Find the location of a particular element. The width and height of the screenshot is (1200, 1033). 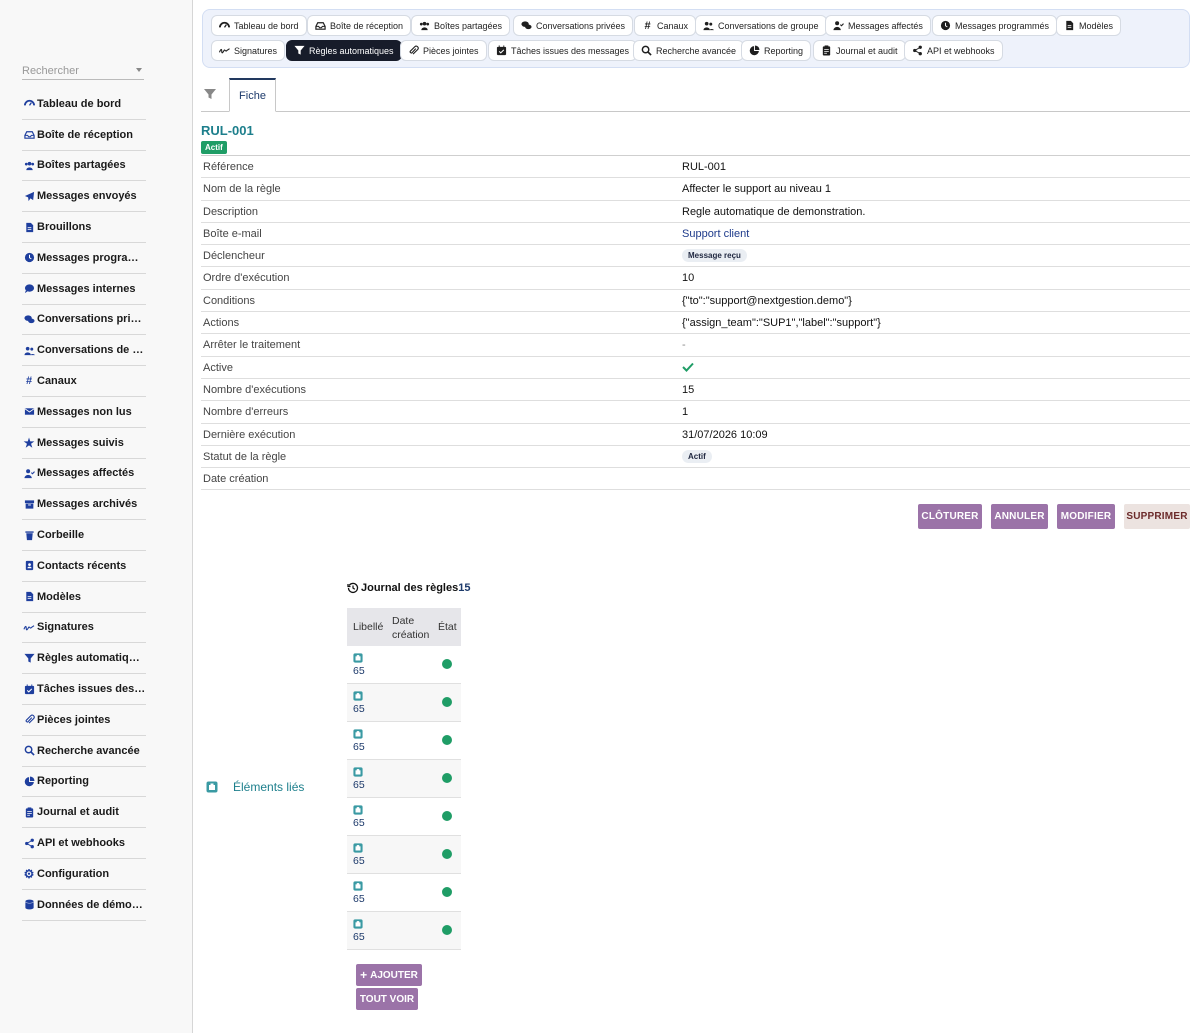

field-row: Référence RUL-001 is located at coordinates (695, 167).